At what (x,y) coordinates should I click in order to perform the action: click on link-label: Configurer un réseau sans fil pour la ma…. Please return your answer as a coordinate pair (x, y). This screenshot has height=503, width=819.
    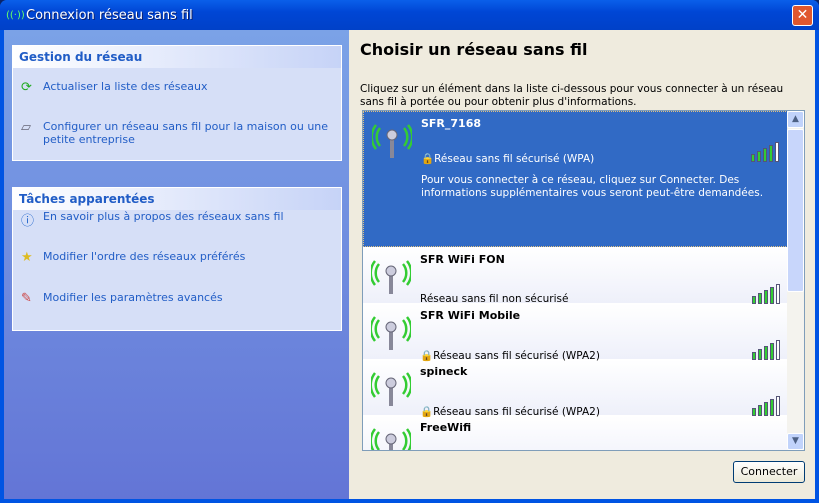
    Looking at the image, I should click on (186, 133).